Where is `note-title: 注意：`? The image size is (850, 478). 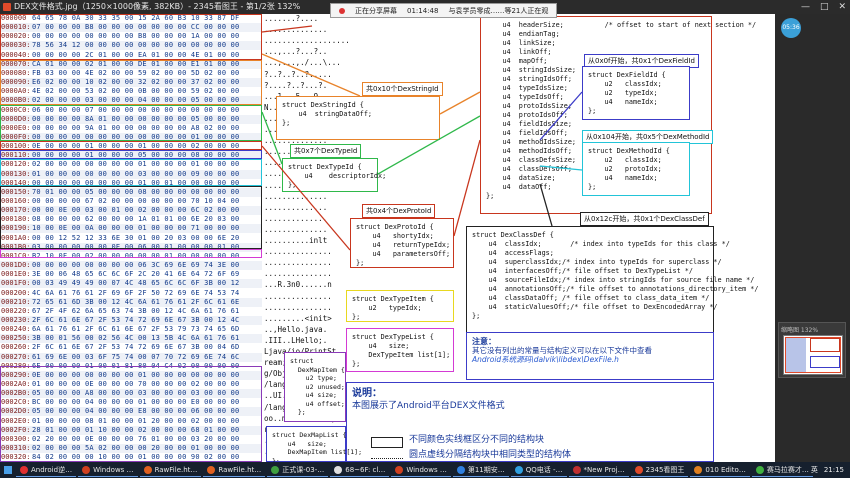 note-title: 注意： is located at coordinates (484, 341).